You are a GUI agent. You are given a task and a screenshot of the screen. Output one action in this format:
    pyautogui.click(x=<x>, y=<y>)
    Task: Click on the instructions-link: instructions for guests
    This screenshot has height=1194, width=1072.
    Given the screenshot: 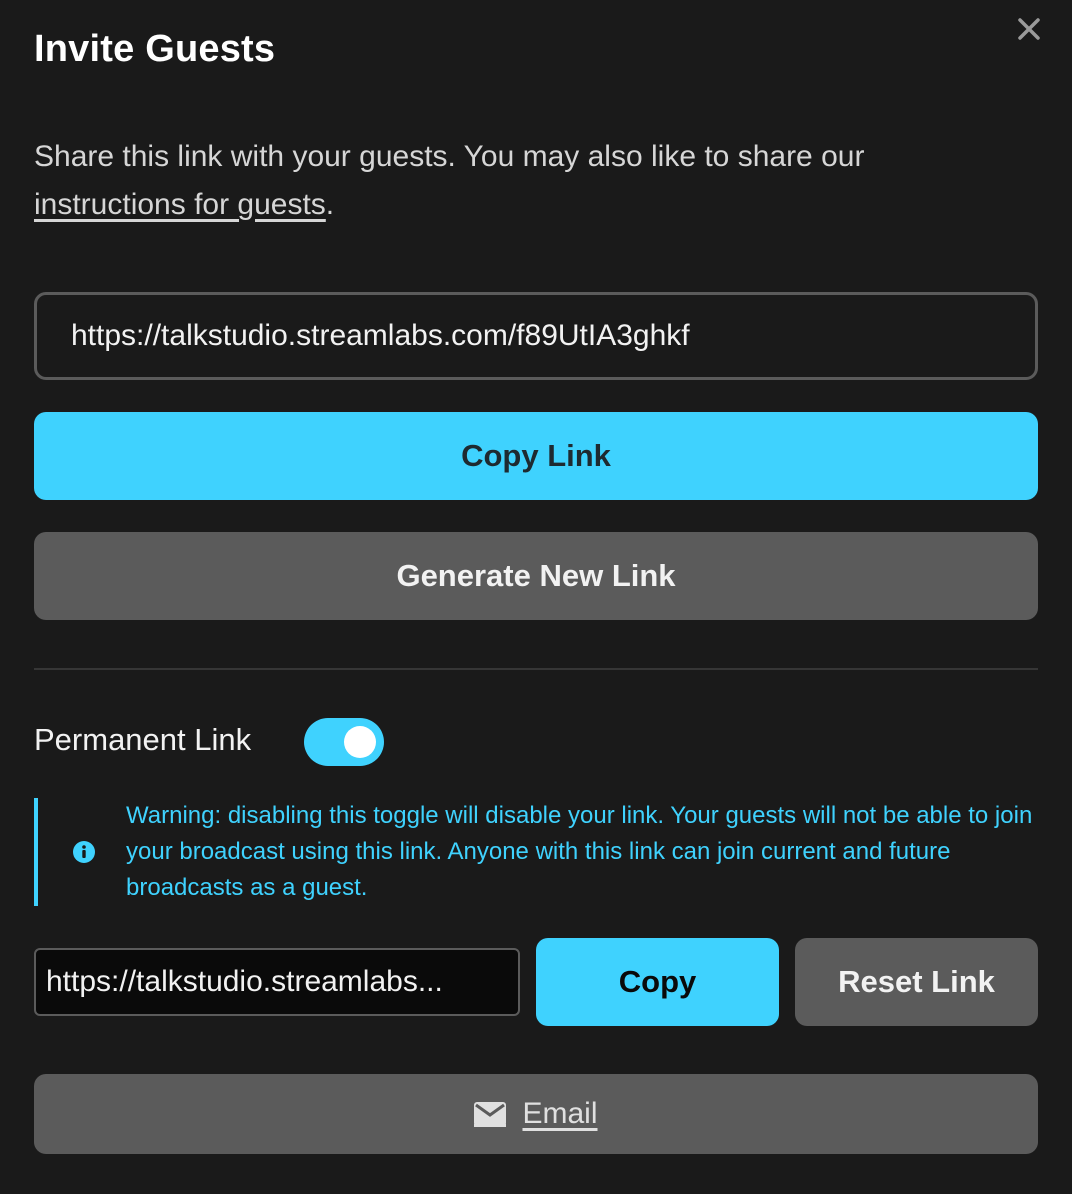 What is the action you would take?
    pyautogui.click(x=180, y=204)
    